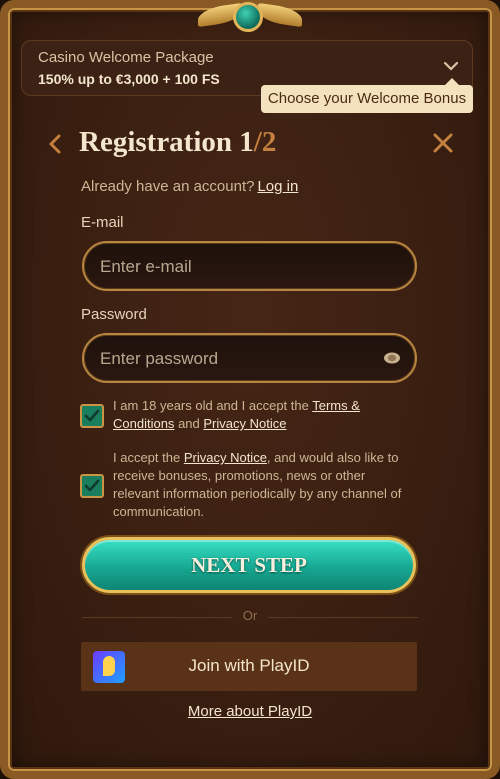 This screenshot has width=500, height=779. I want to click on password-placeholder: Enter password, so click(159, 358).